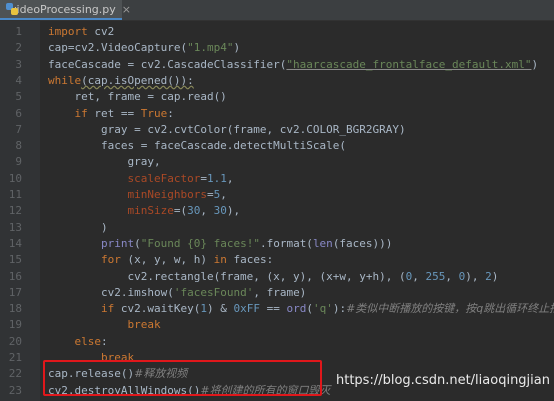 This screenshot has height=401, width=554. Describe the element at coordinates (18, 64) in the screenshot. I see `line-number: 3` at that location.